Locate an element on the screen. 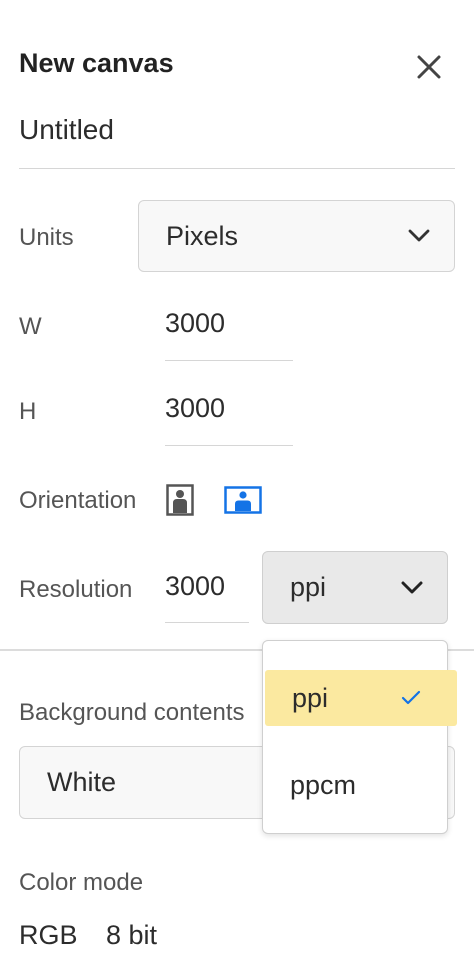 The height and width of the screenshot is (968, 474). landscape-icon is located at coordinates (243, 500).